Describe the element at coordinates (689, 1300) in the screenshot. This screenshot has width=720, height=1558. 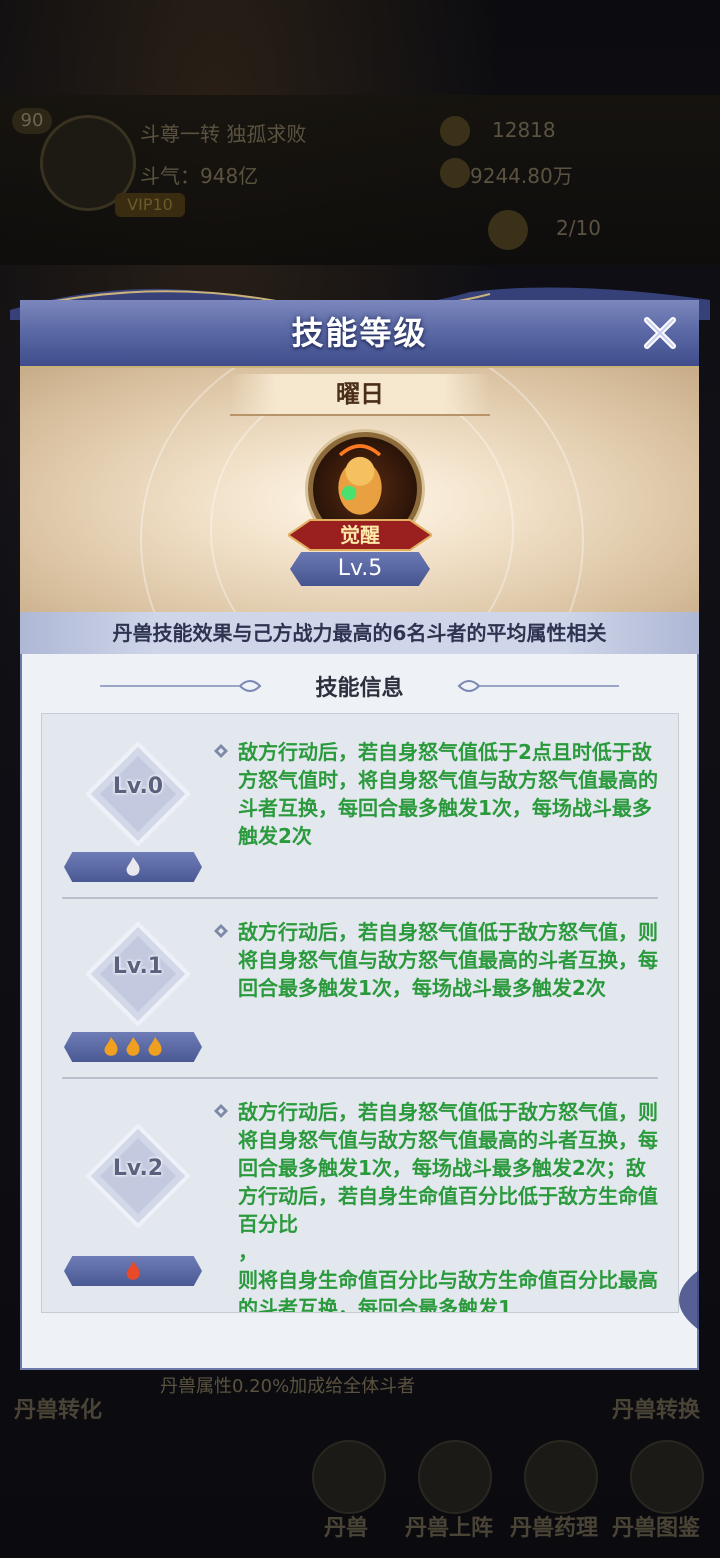
I see `dialog-corner-decoration` at that location.